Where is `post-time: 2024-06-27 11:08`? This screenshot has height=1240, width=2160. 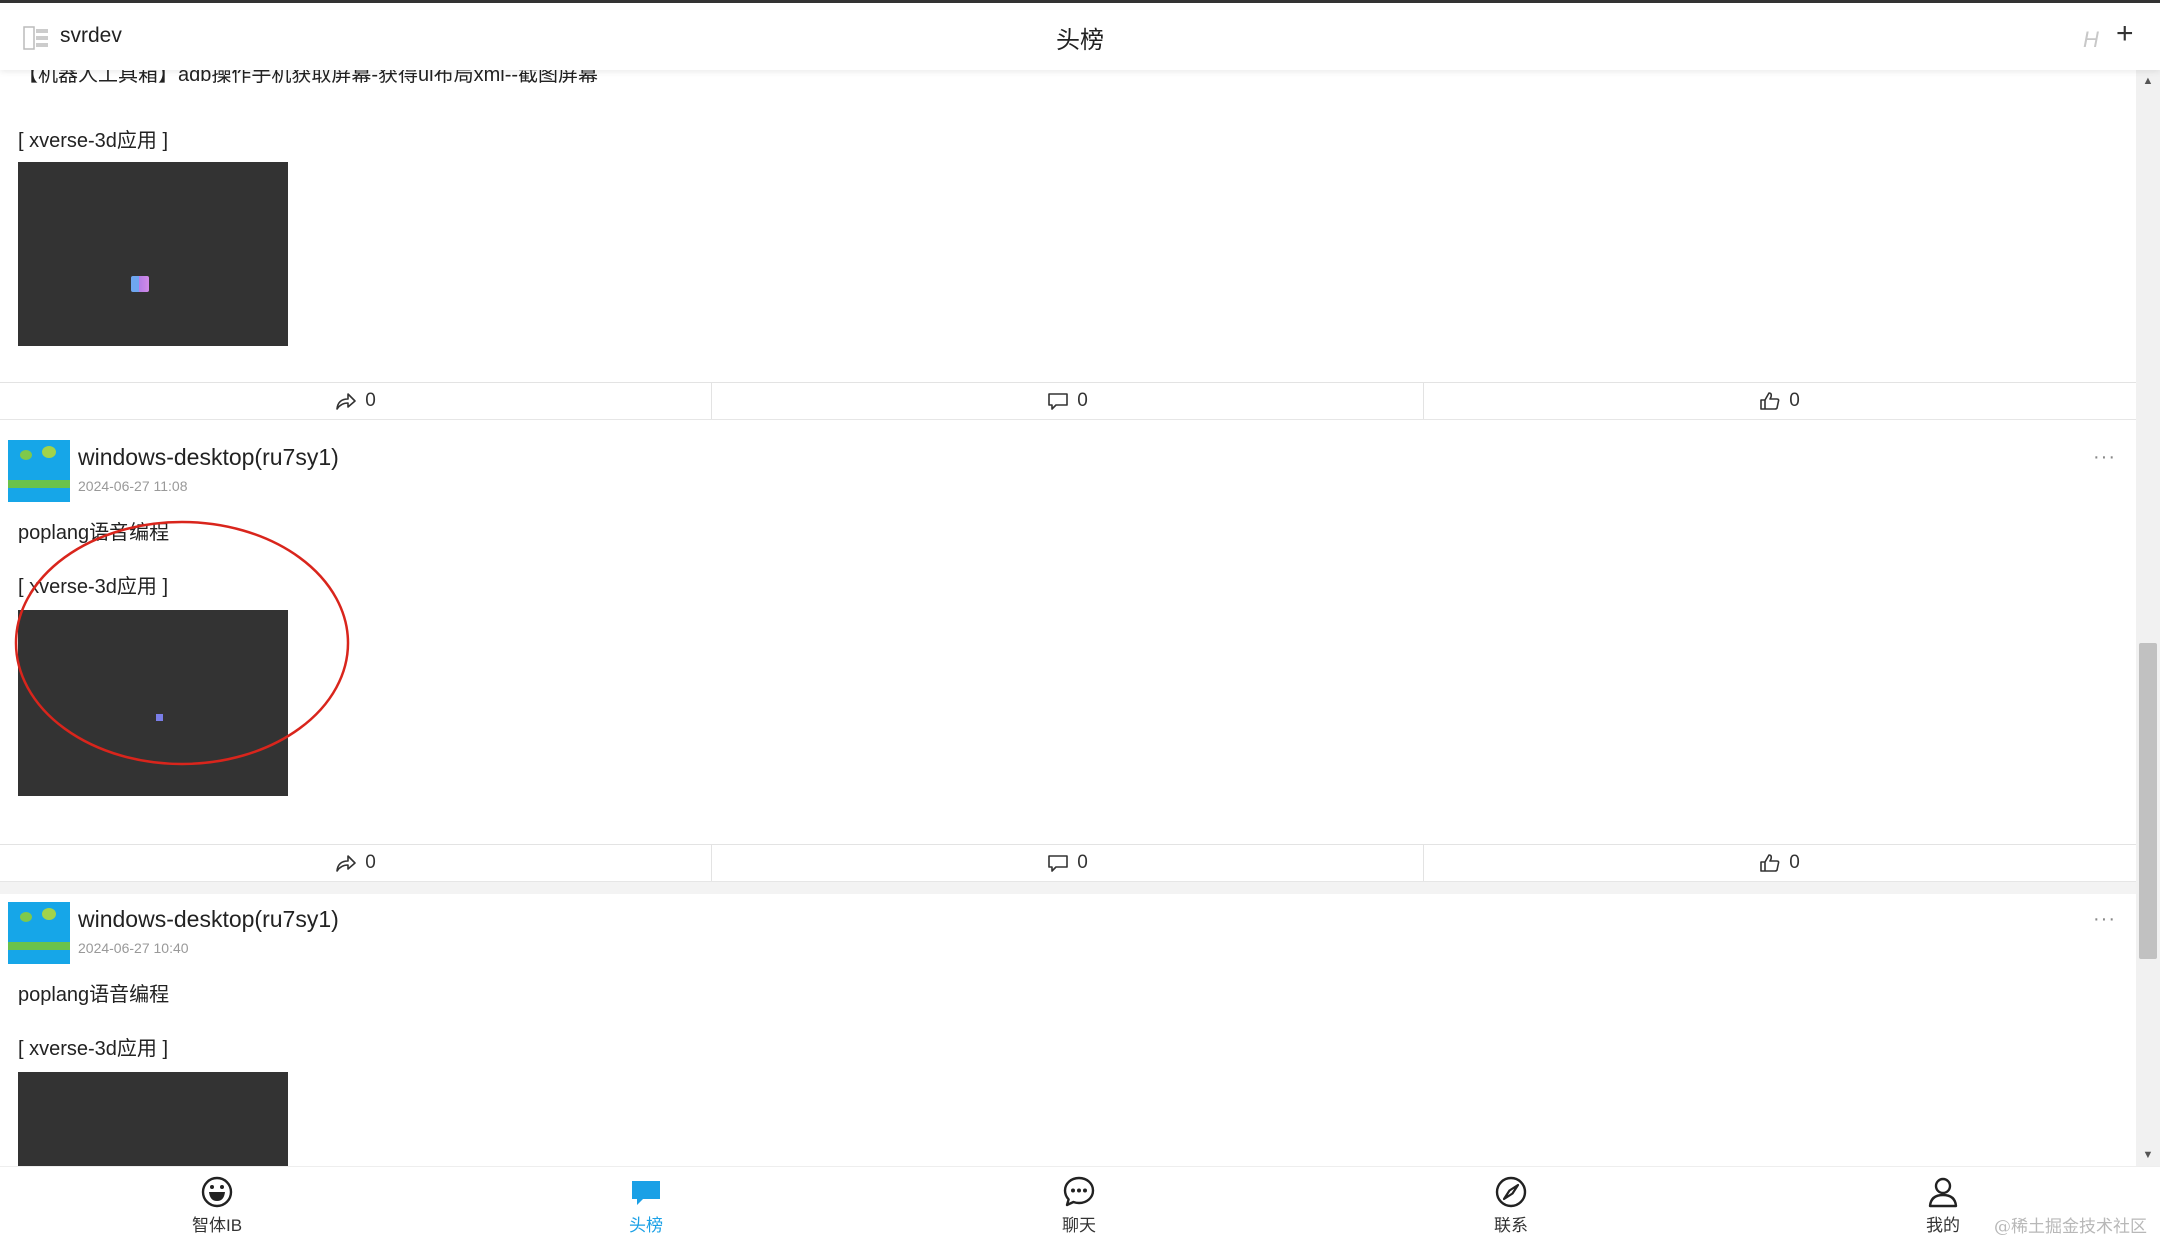
post-time: 2024-06-27 11:08 is located at coordinates (133, 486).